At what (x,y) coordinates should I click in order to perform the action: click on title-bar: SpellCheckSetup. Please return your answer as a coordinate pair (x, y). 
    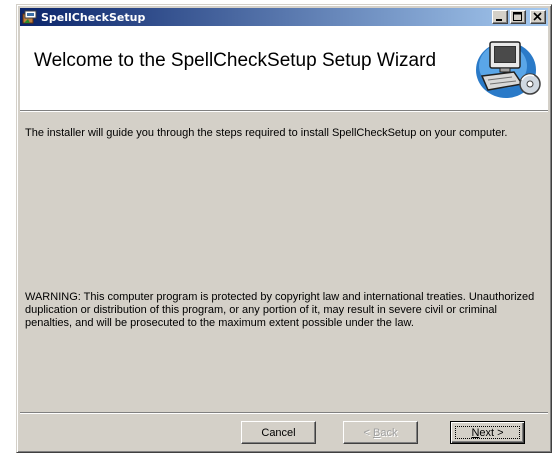
    Looking at the image, I should click on (284, 17).